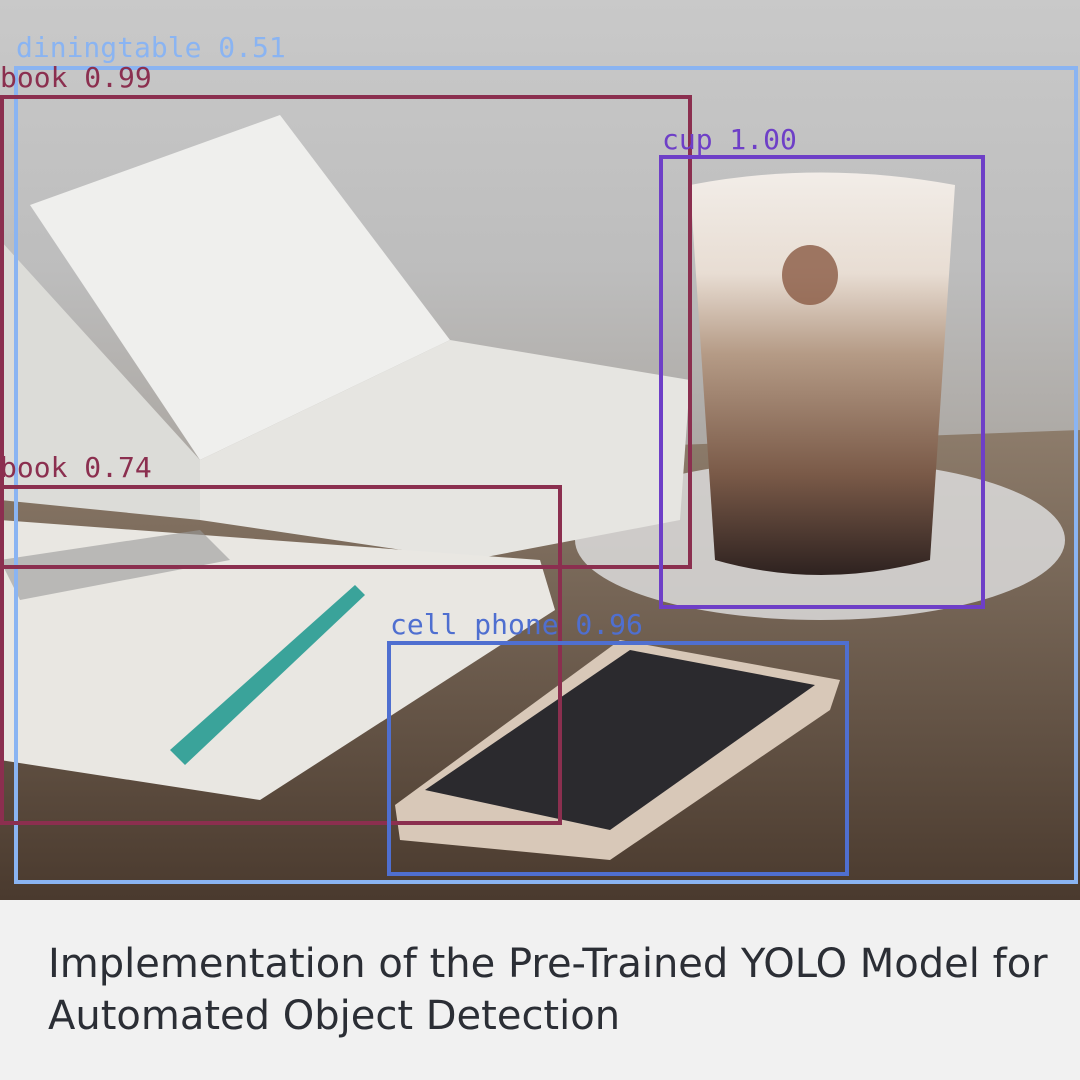 Image resolution: width=1080 pixels, height=1080 pixels. I want to click on label-book-2: book 0.74, so click(76, 467).